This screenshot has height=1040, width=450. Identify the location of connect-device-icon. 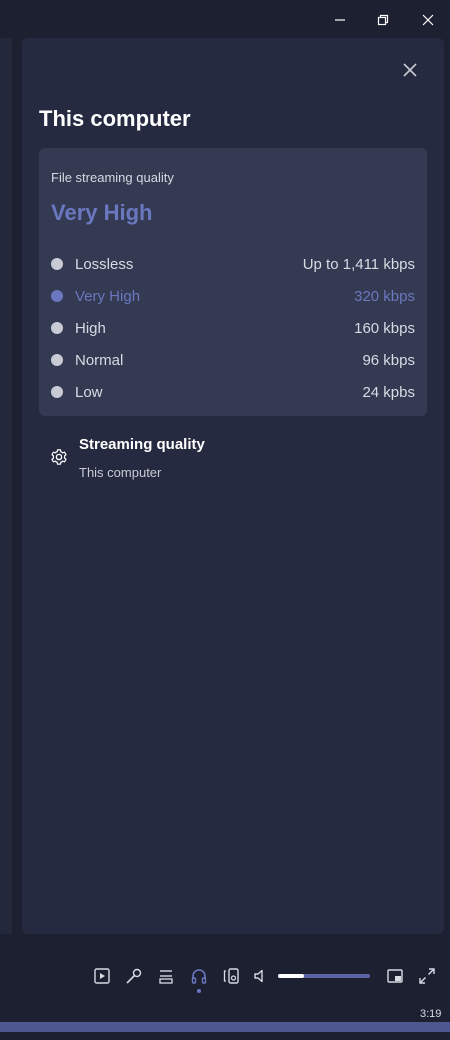
(231, 976).